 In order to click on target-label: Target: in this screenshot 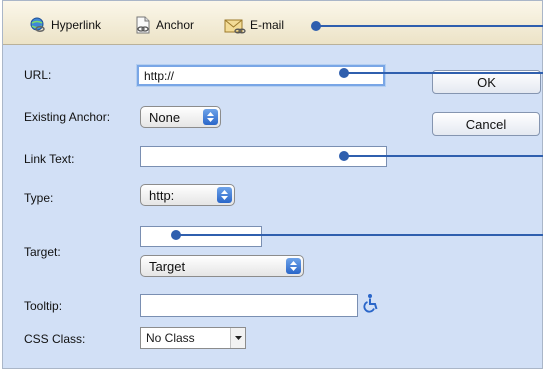, I will do `click(42, 252)`.